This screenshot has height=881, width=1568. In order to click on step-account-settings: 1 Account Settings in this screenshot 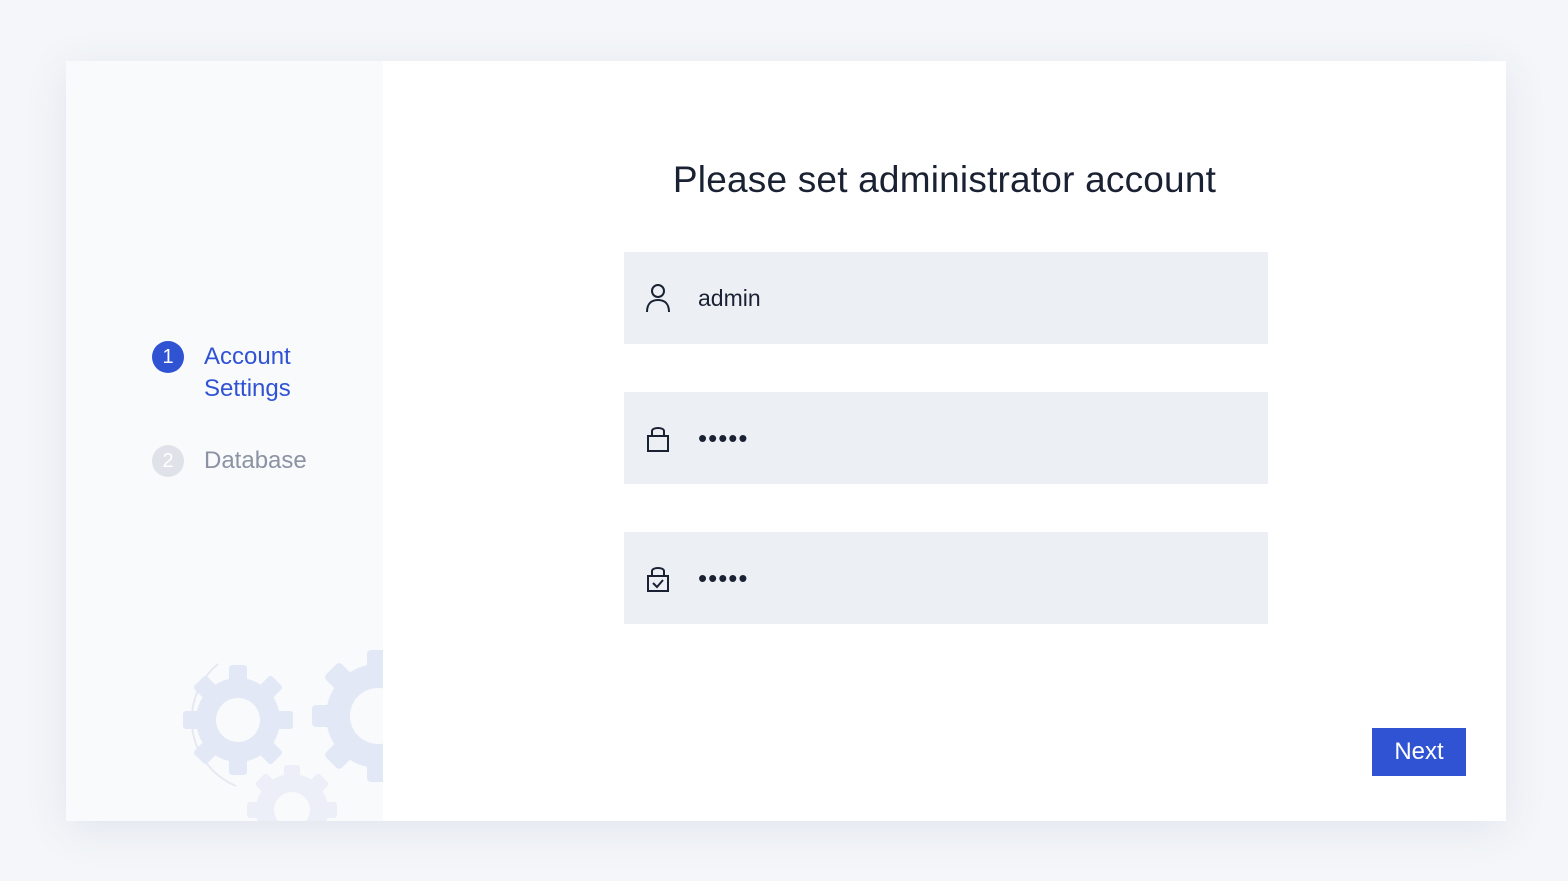, I will do `click(233, 373)`.